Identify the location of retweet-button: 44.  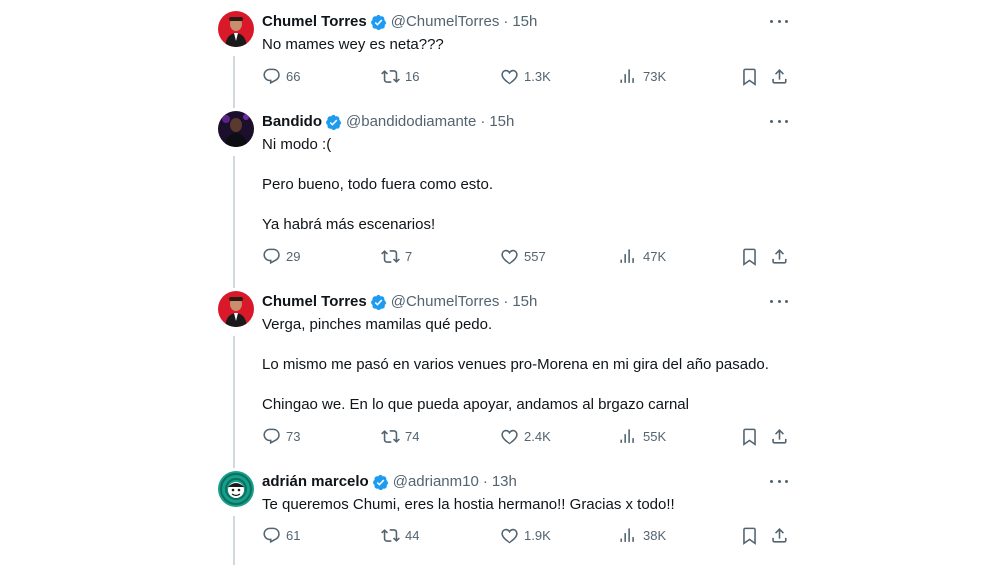
(400, 535).